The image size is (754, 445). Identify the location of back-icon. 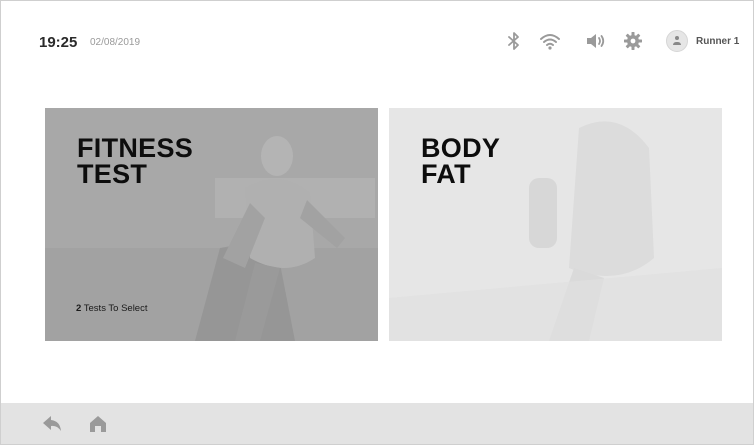
(52, 424).